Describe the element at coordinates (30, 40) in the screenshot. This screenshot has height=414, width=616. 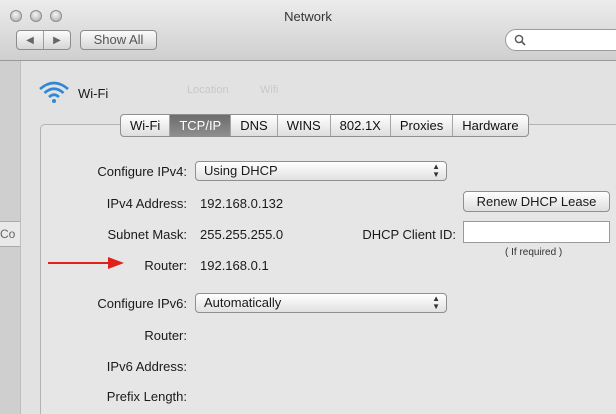
I see `back-button: ◀` at that location.